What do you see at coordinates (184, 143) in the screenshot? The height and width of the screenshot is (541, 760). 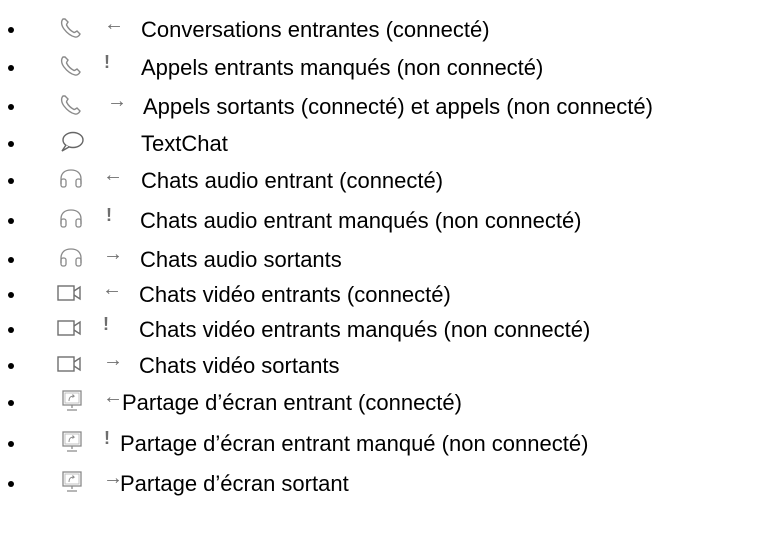 I see `legend-item-label: TextChat` at bounding box center [184, 143].